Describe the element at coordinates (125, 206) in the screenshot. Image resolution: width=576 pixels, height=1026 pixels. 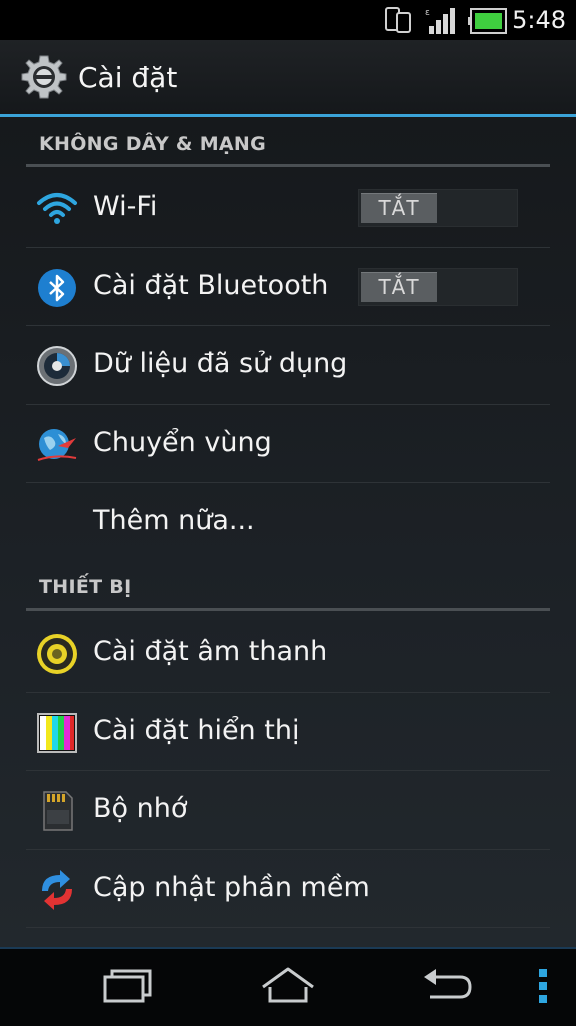
I see `settings-item-label: Wi-Fi` at that location.